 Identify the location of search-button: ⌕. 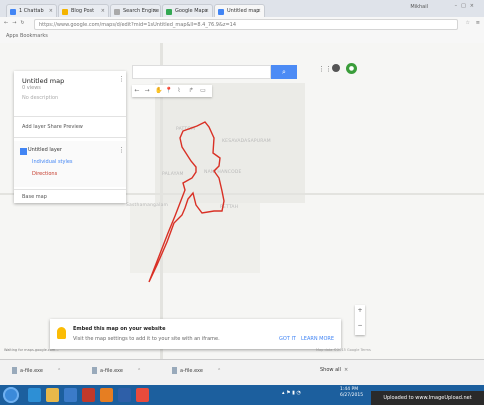
(284, 72).